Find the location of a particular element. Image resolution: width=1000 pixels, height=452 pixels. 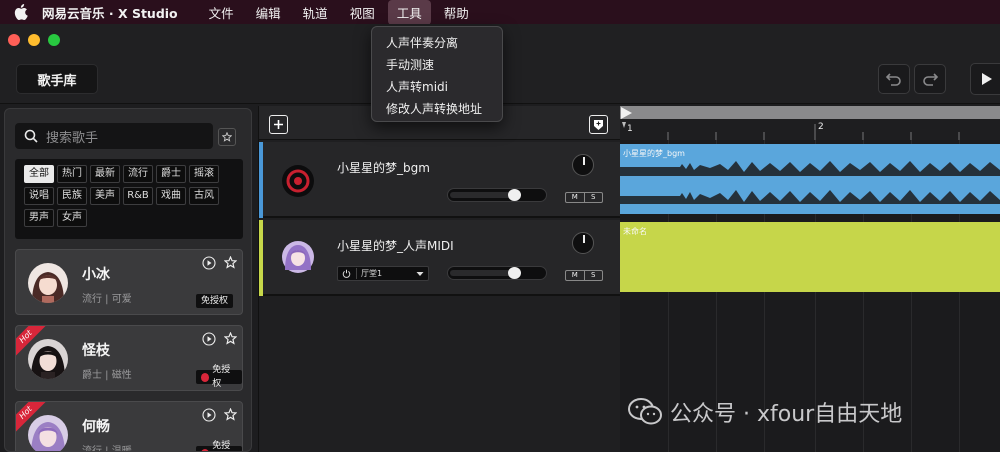

track-row-bgm: 小星星的梦_bgm M S is located at coordinates (440, 180).